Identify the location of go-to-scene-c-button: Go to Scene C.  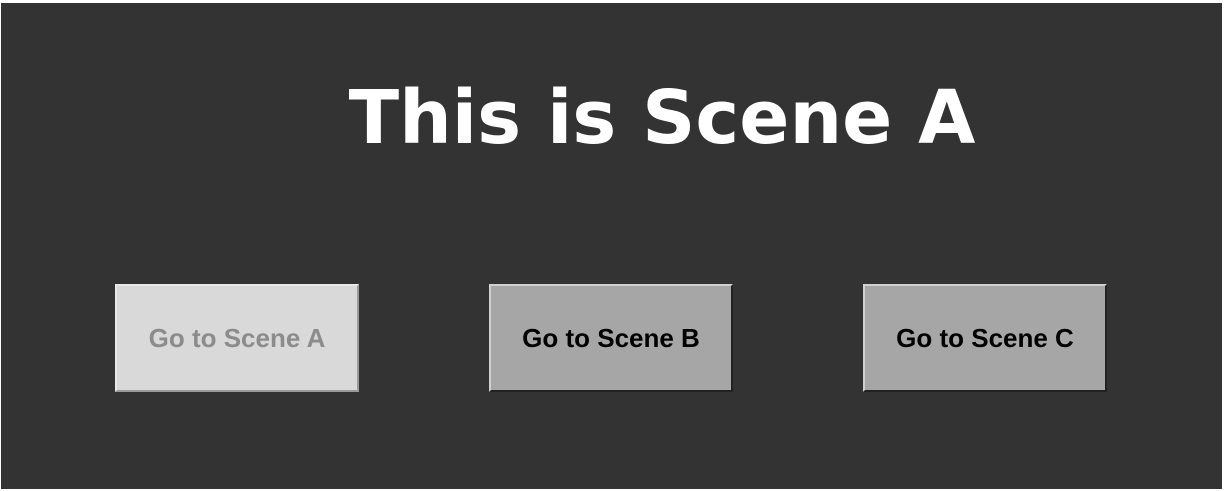
(985, 338).